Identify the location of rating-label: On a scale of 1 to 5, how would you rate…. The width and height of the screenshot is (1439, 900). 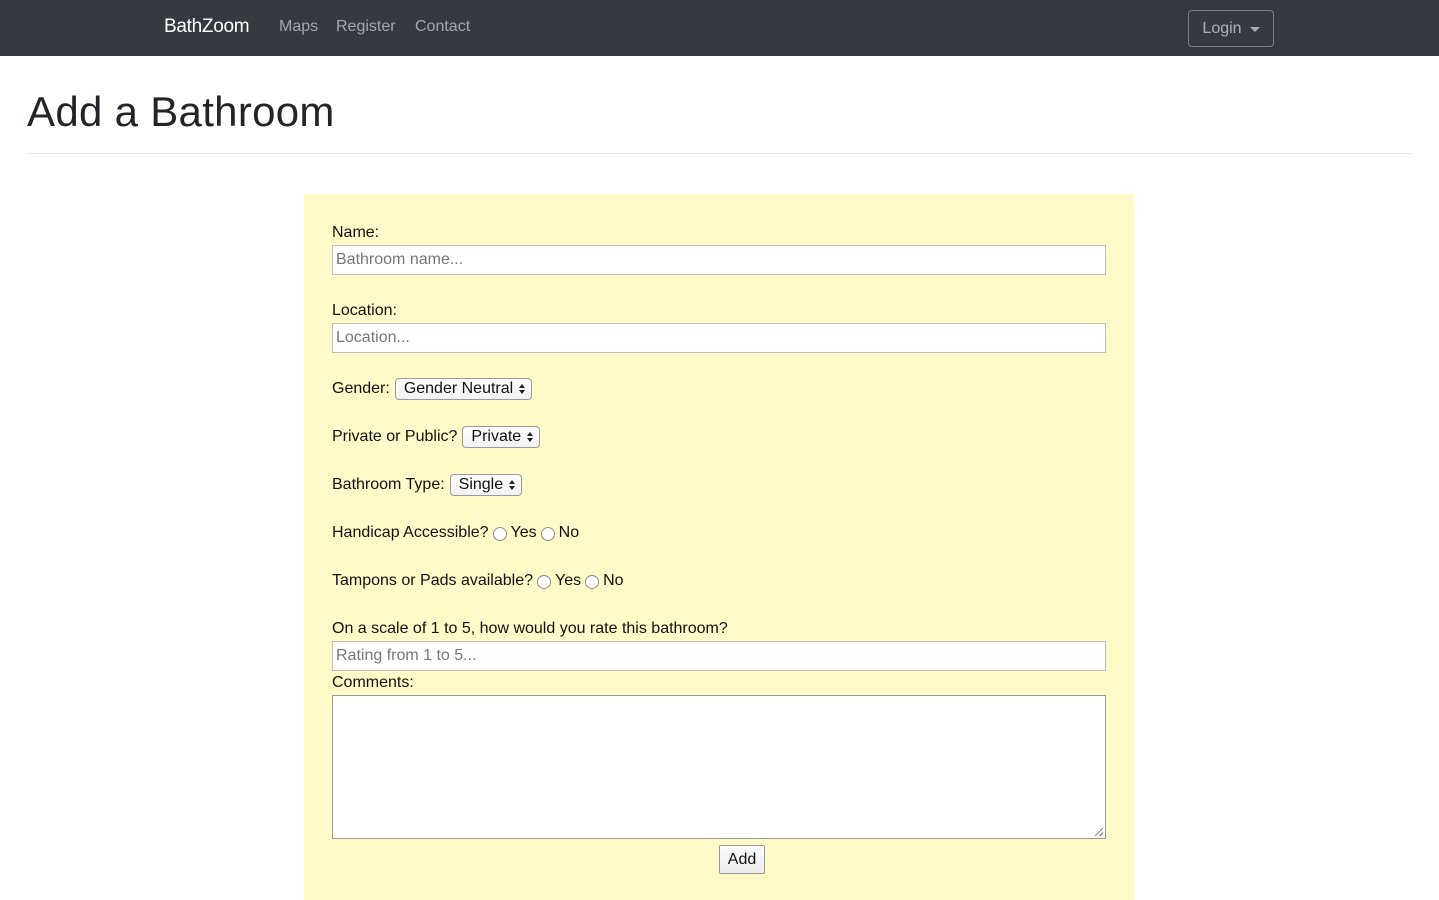
(530, 628).